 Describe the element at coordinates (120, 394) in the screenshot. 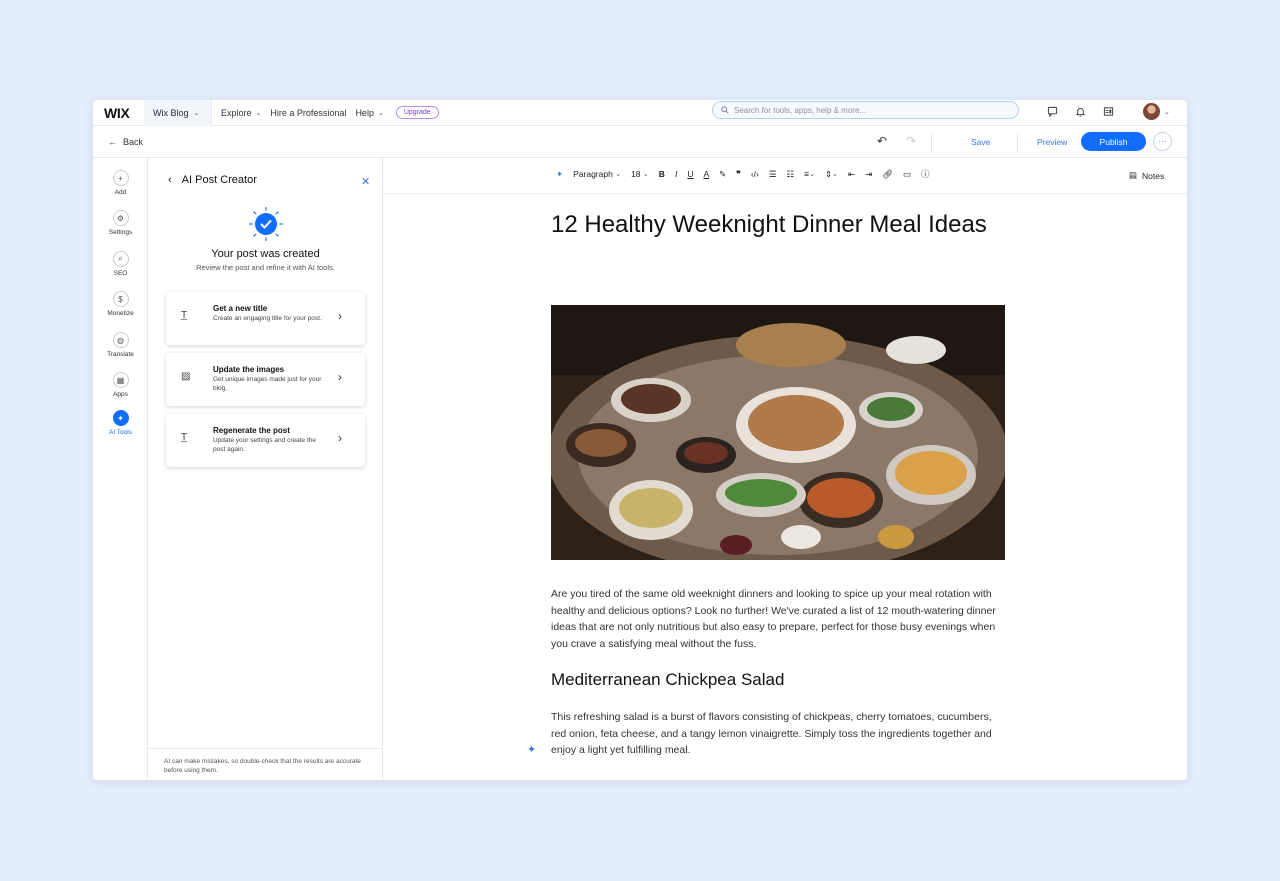

I see `rail-label: Apps` at that location.